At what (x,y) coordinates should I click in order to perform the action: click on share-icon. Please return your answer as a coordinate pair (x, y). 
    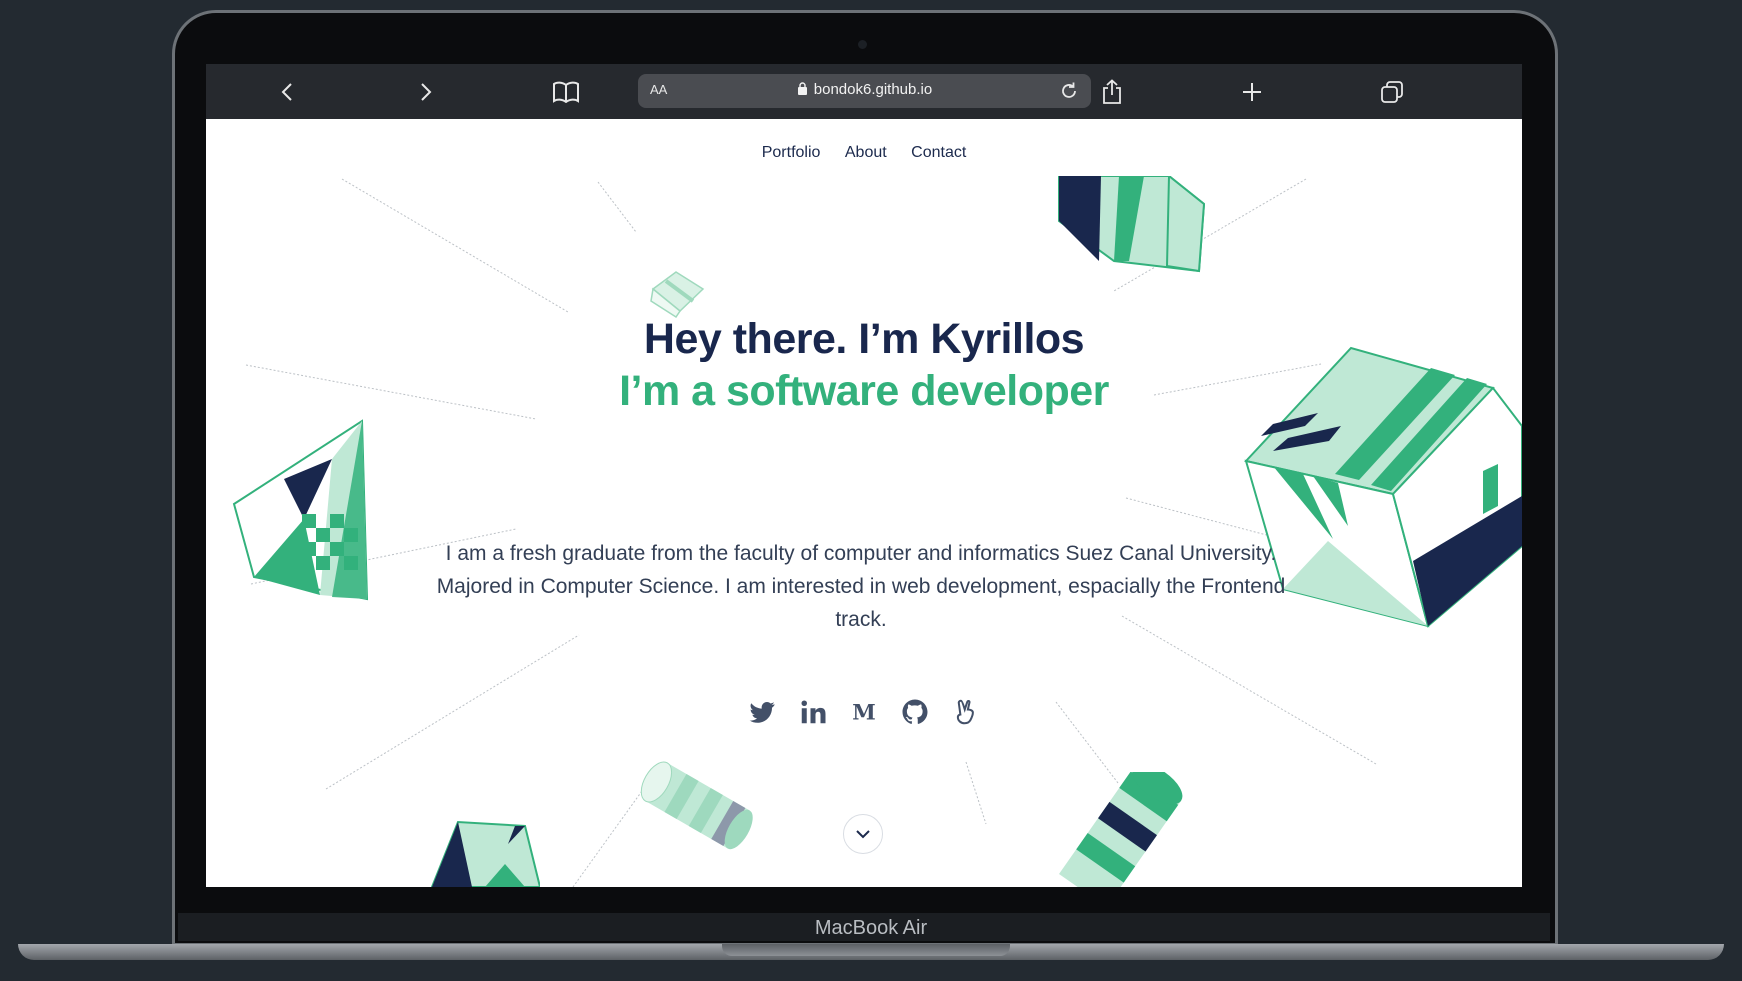
    Looking at the image, I should click on (1112, 91).